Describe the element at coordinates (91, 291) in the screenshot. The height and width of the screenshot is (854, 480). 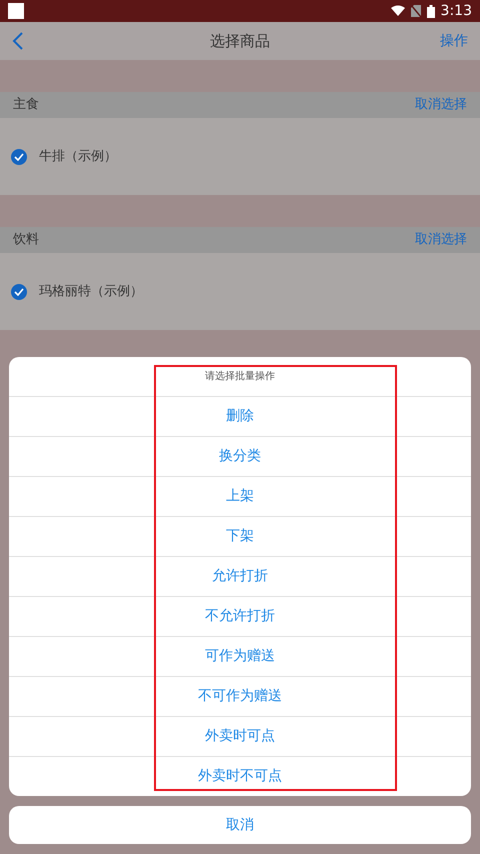
I see `product-name: 玛格丽特（示例）` at that location.